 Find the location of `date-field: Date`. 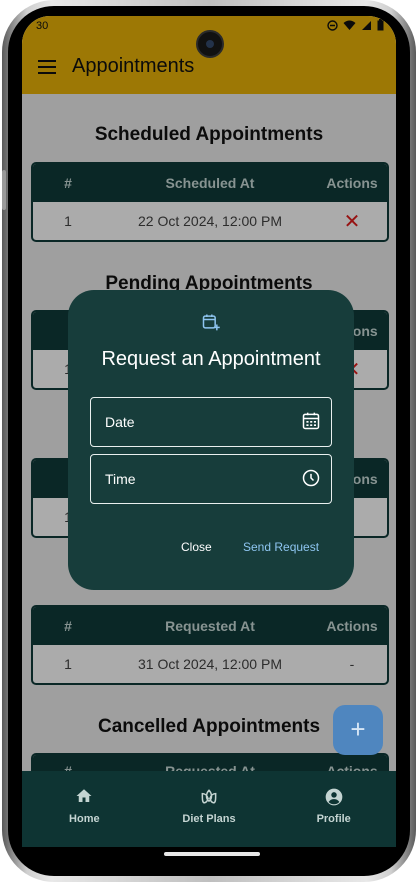

date-field: Date is located at coordinates (211, 422).